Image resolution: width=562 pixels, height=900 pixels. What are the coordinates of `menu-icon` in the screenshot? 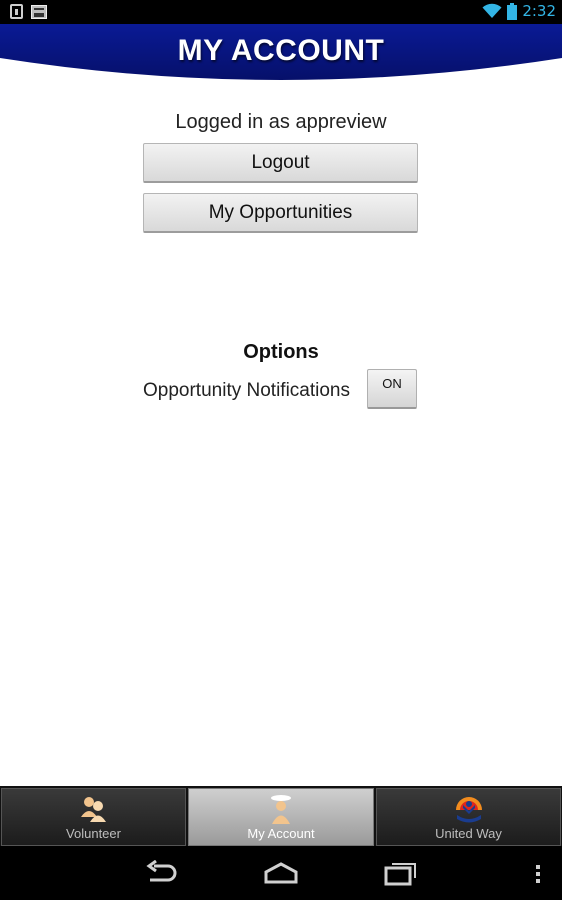 It's located at (538, 873).